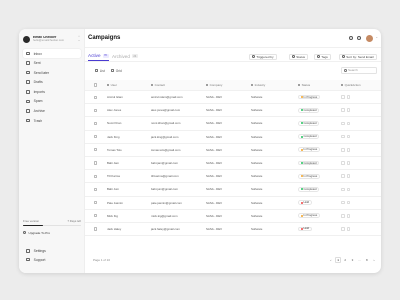  What do you see at coordinates (52, 53) in the screenshot?
I see `sidebar-item-inbox: Inbox` at bounding box center [52, 53].